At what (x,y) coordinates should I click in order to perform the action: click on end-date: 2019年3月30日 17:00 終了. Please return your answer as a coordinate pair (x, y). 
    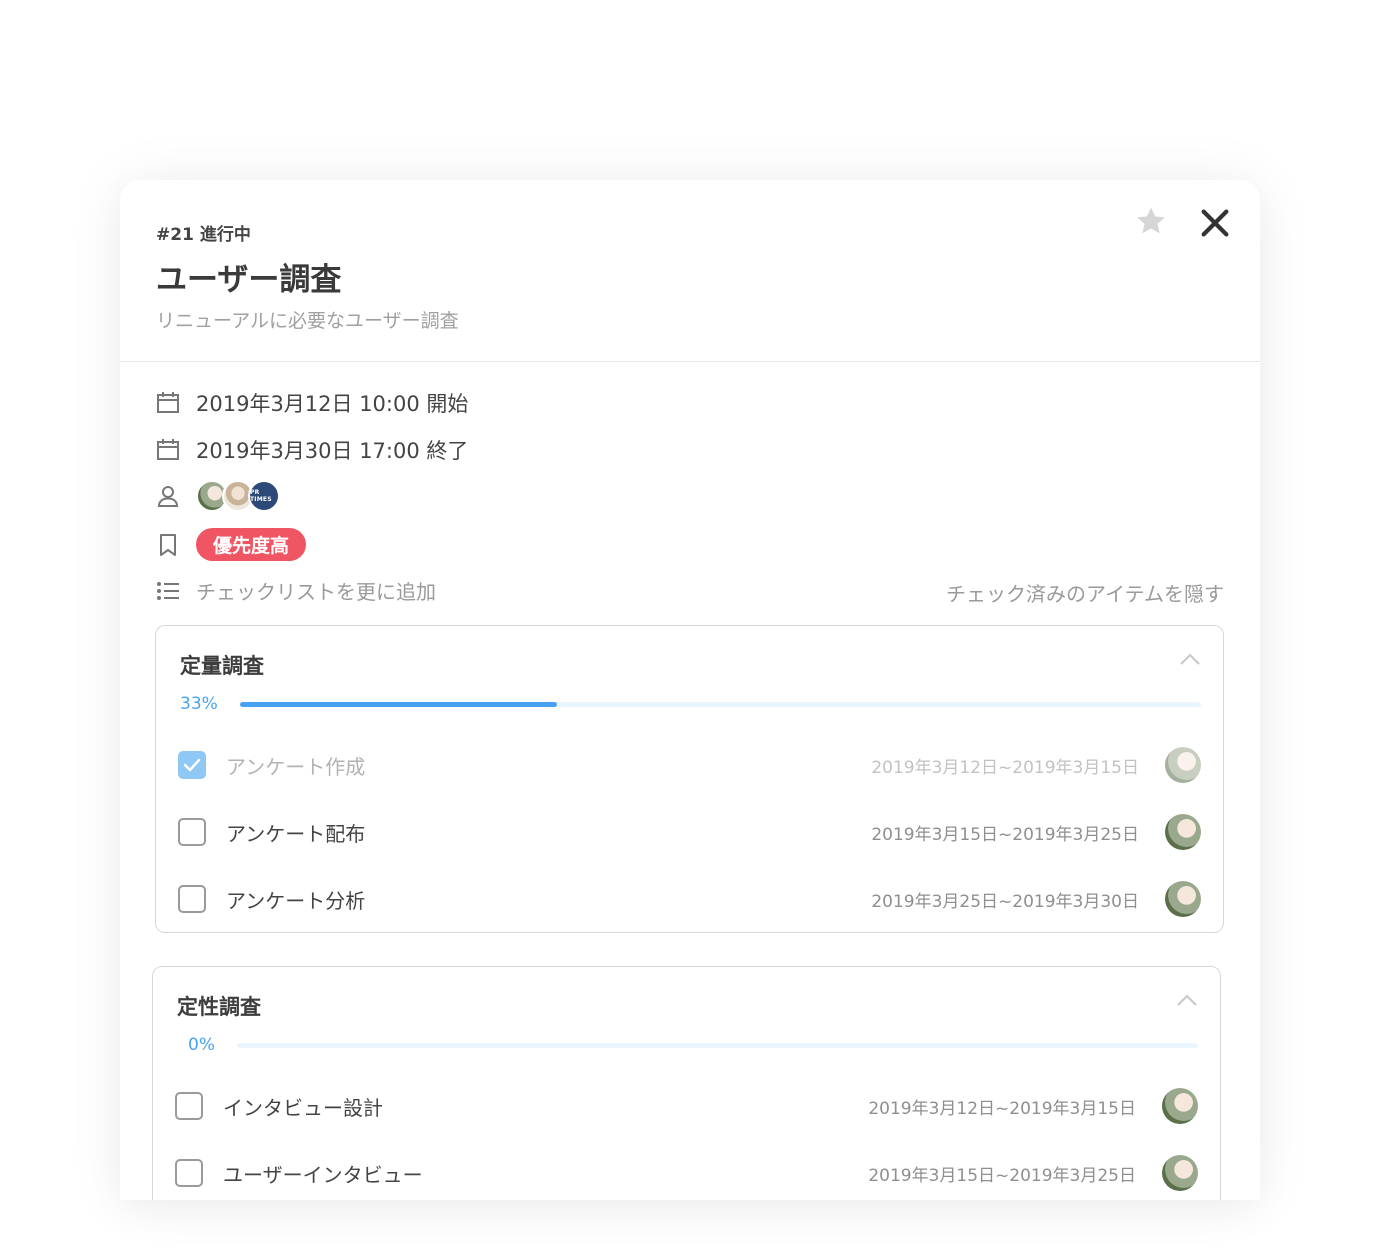
    Looking at the image, I should click on (332, 451).